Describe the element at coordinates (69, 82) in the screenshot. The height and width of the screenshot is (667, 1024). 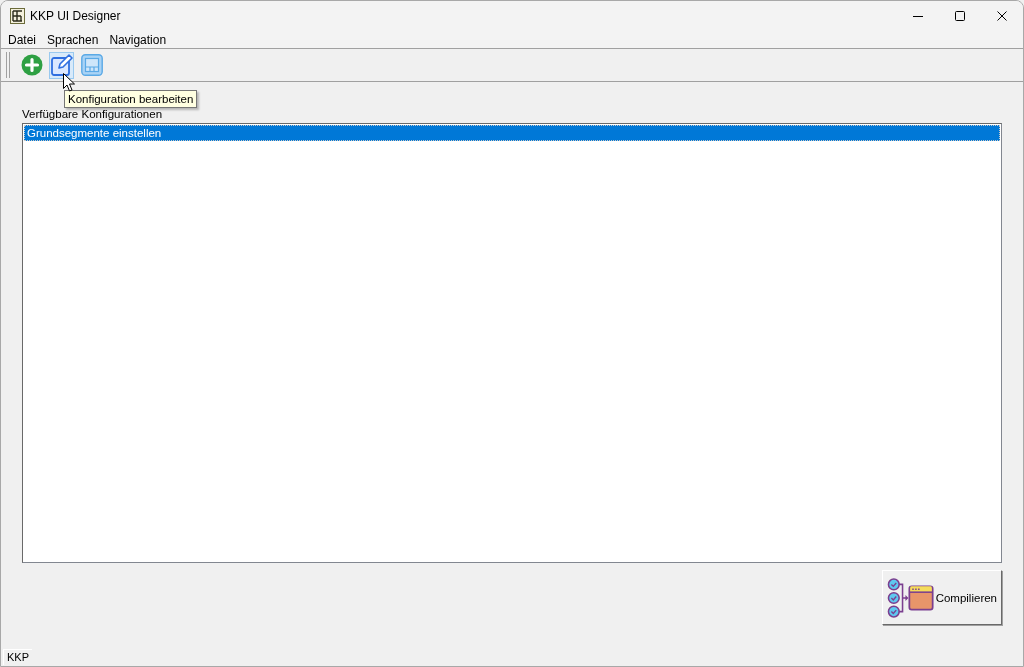
I see `mouse-pointer-icon` at that location.